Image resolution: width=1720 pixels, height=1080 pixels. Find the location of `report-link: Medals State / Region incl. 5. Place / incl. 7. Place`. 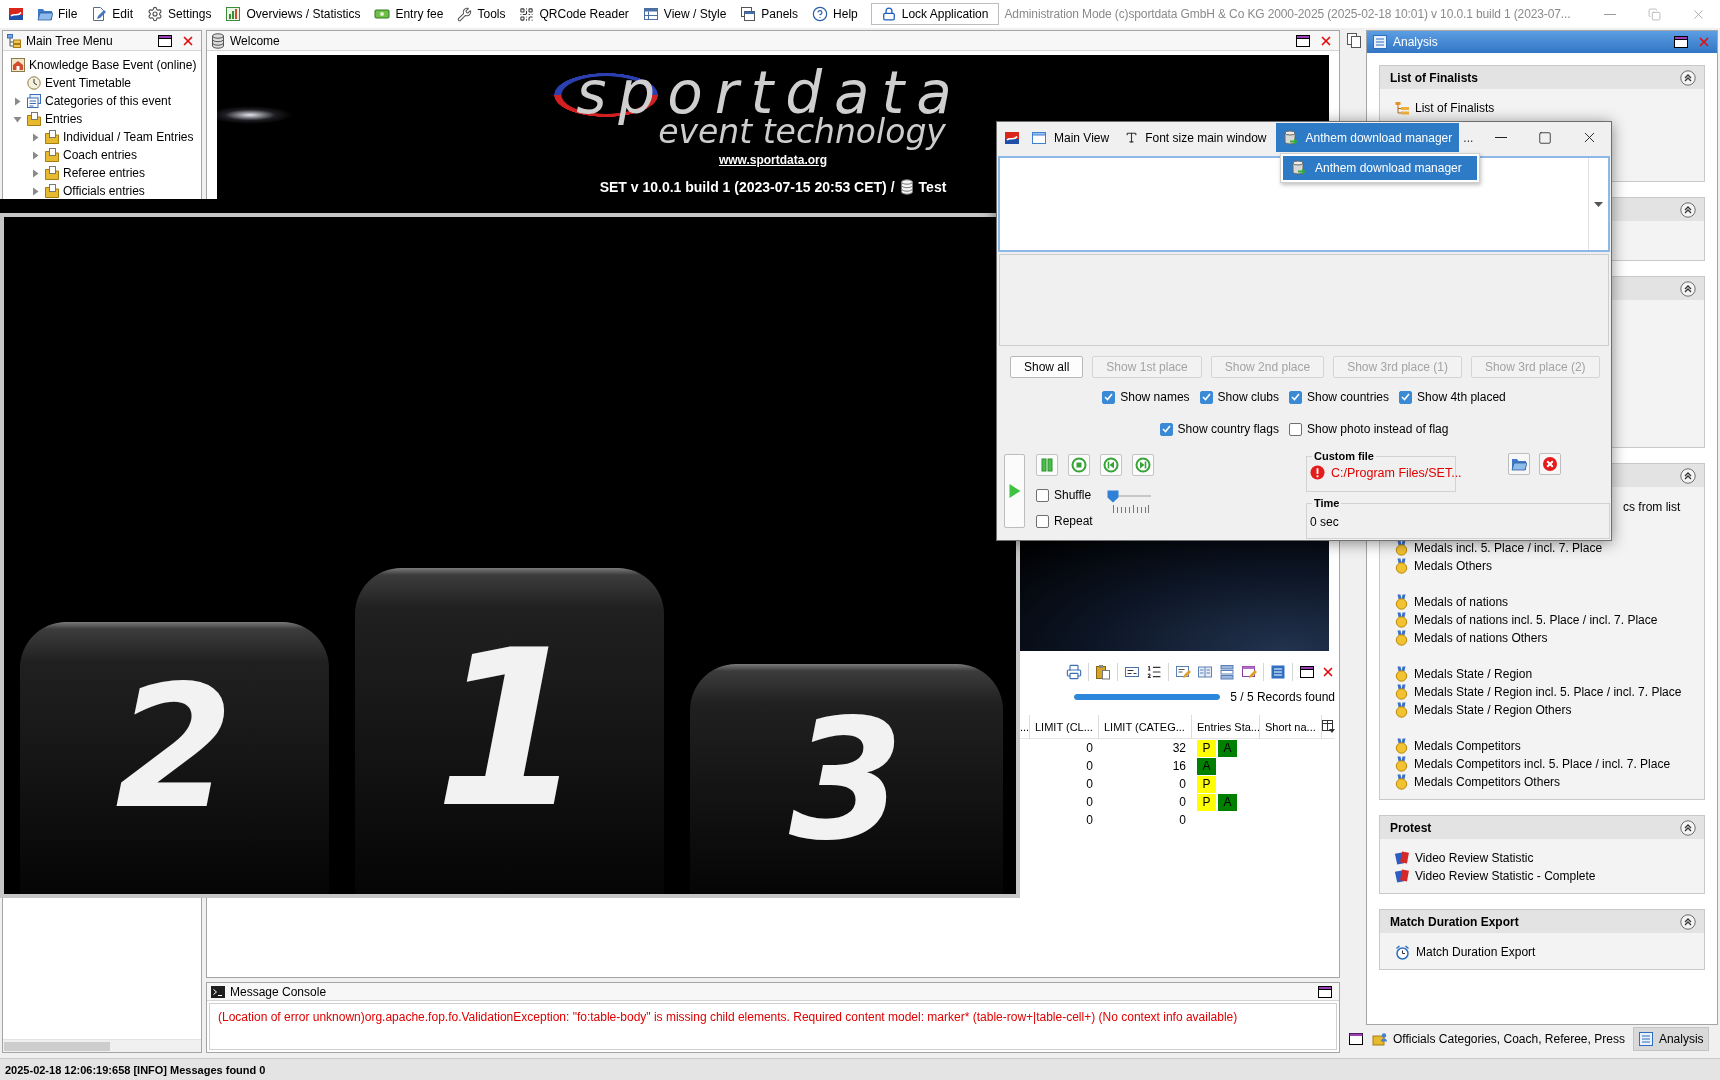

report-link: Medals State / Region incl. 5. Place / incl. 7. Place is located at coordinates (1548, 692).